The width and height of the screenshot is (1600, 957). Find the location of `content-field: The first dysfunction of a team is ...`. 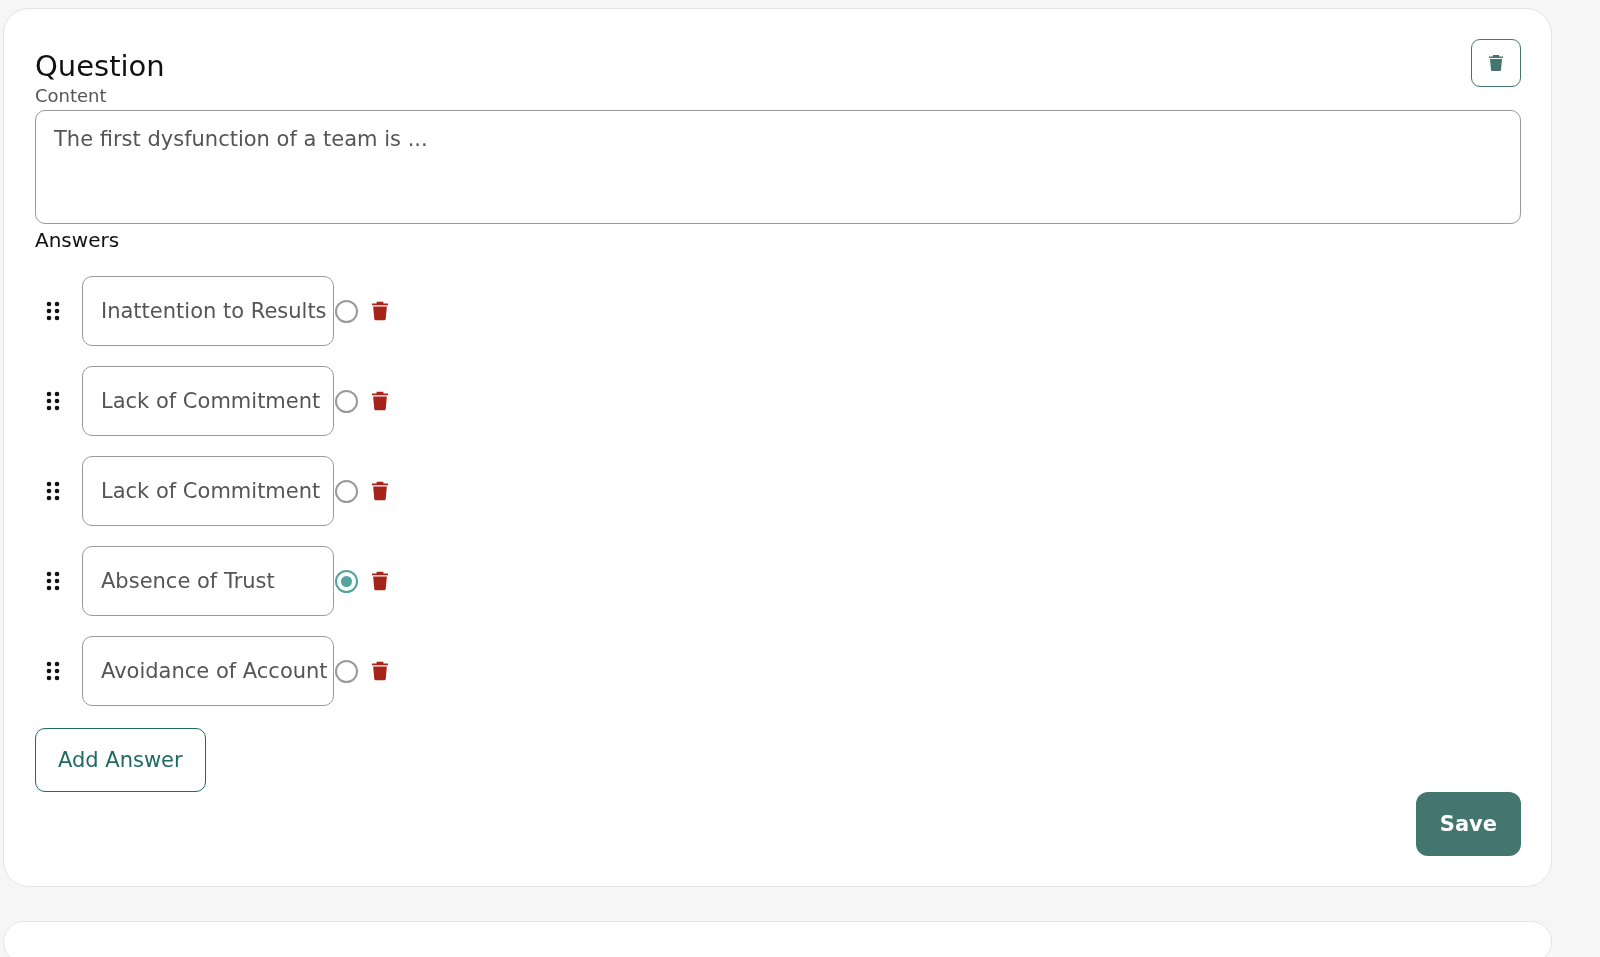

content-field: The first dysfunction of a team is ... is located at coordinates (778, 167).